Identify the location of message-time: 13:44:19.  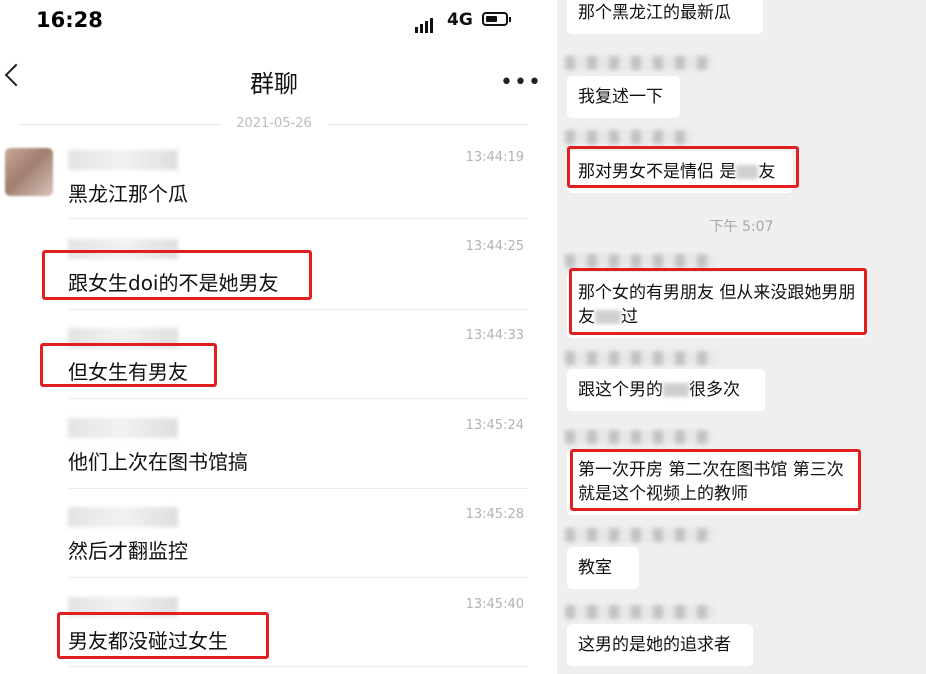
(494, 157).